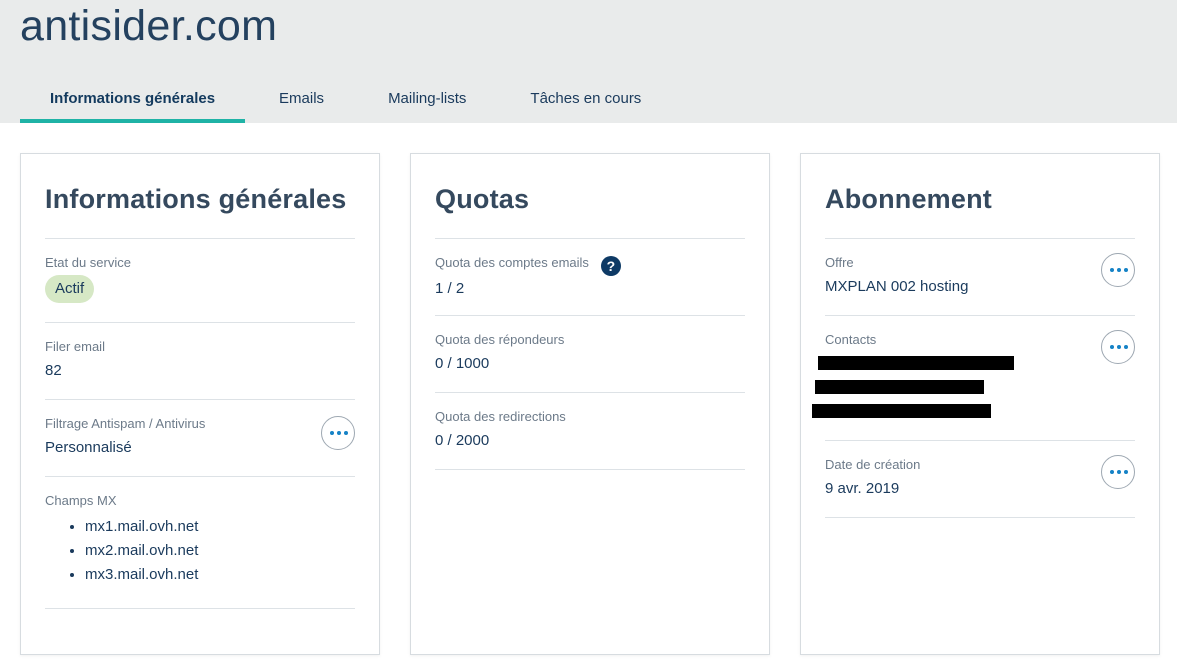 The image size is (1177, 671). I want to click on mx-label: Champs MX, so click(81, 500).